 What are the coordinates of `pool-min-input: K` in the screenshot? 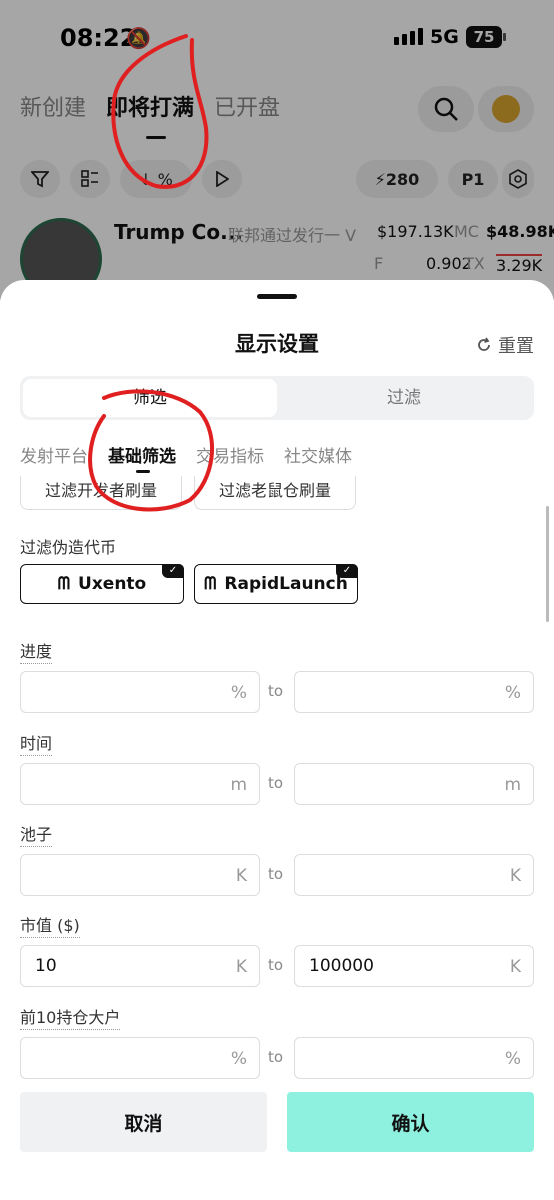 It's located at (140, 875).